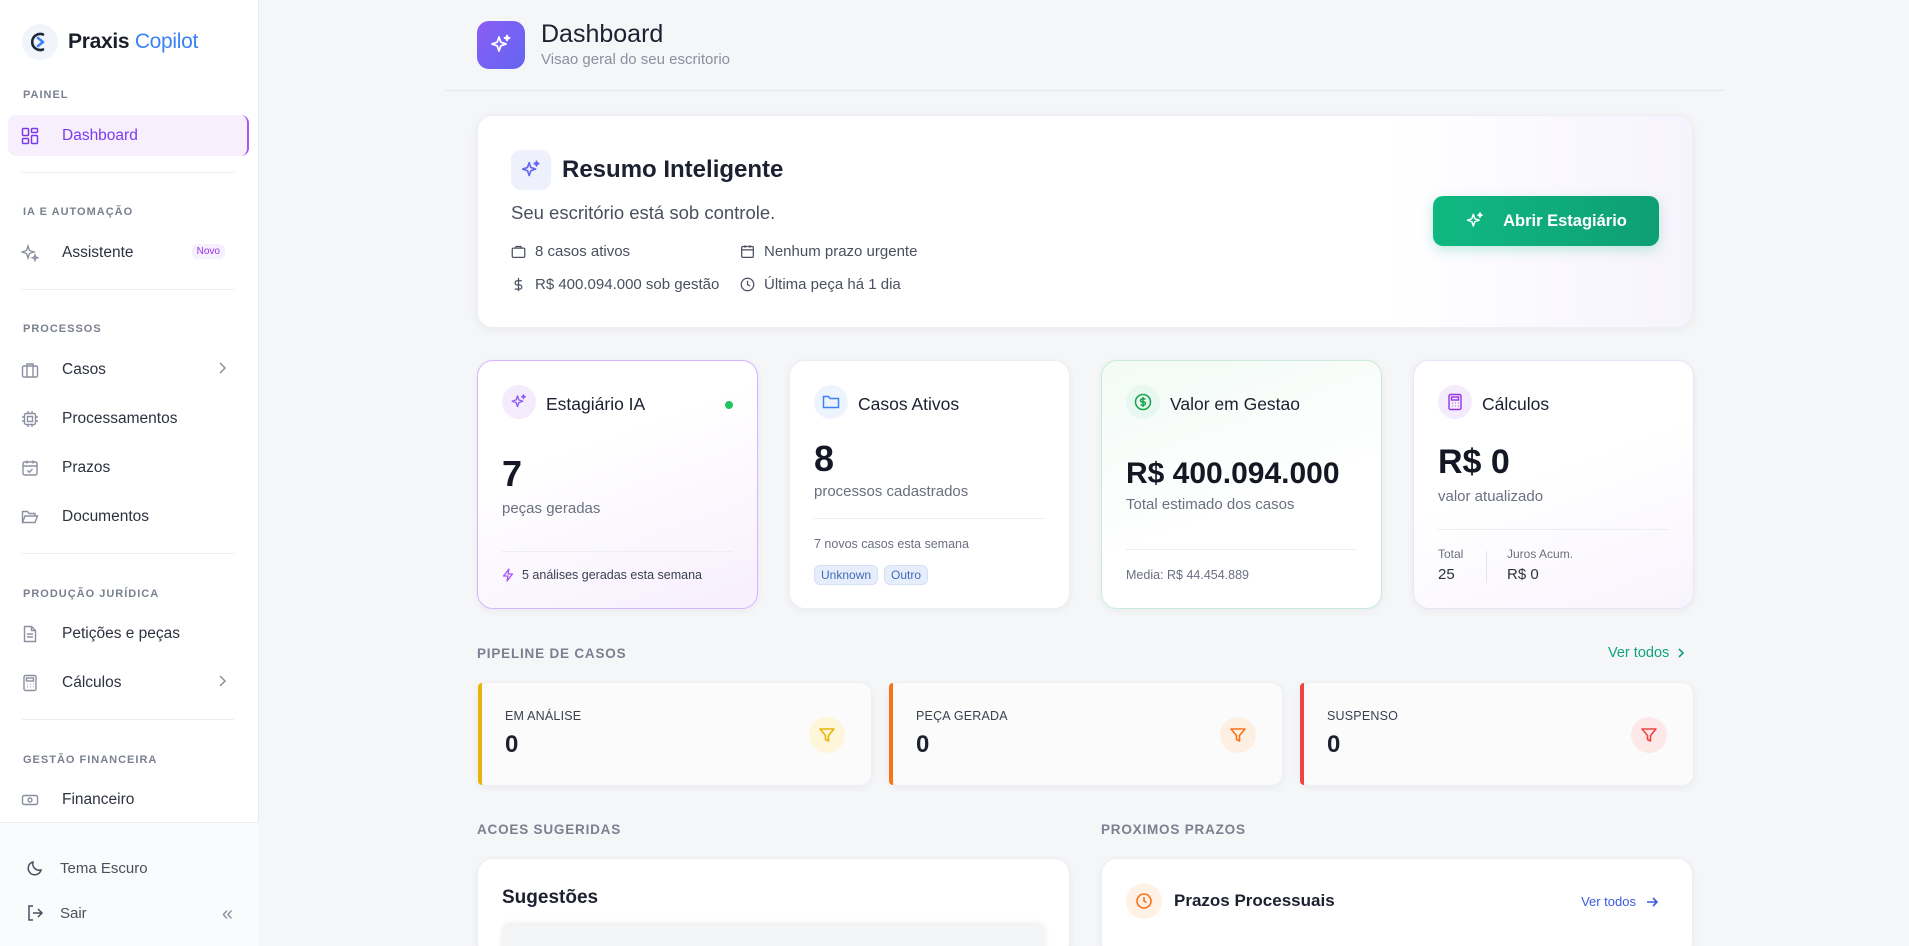 The height and width of the screenshot is (946, 1909). I want to click on brand-name: Praxis Copilot, so click(133, 41).